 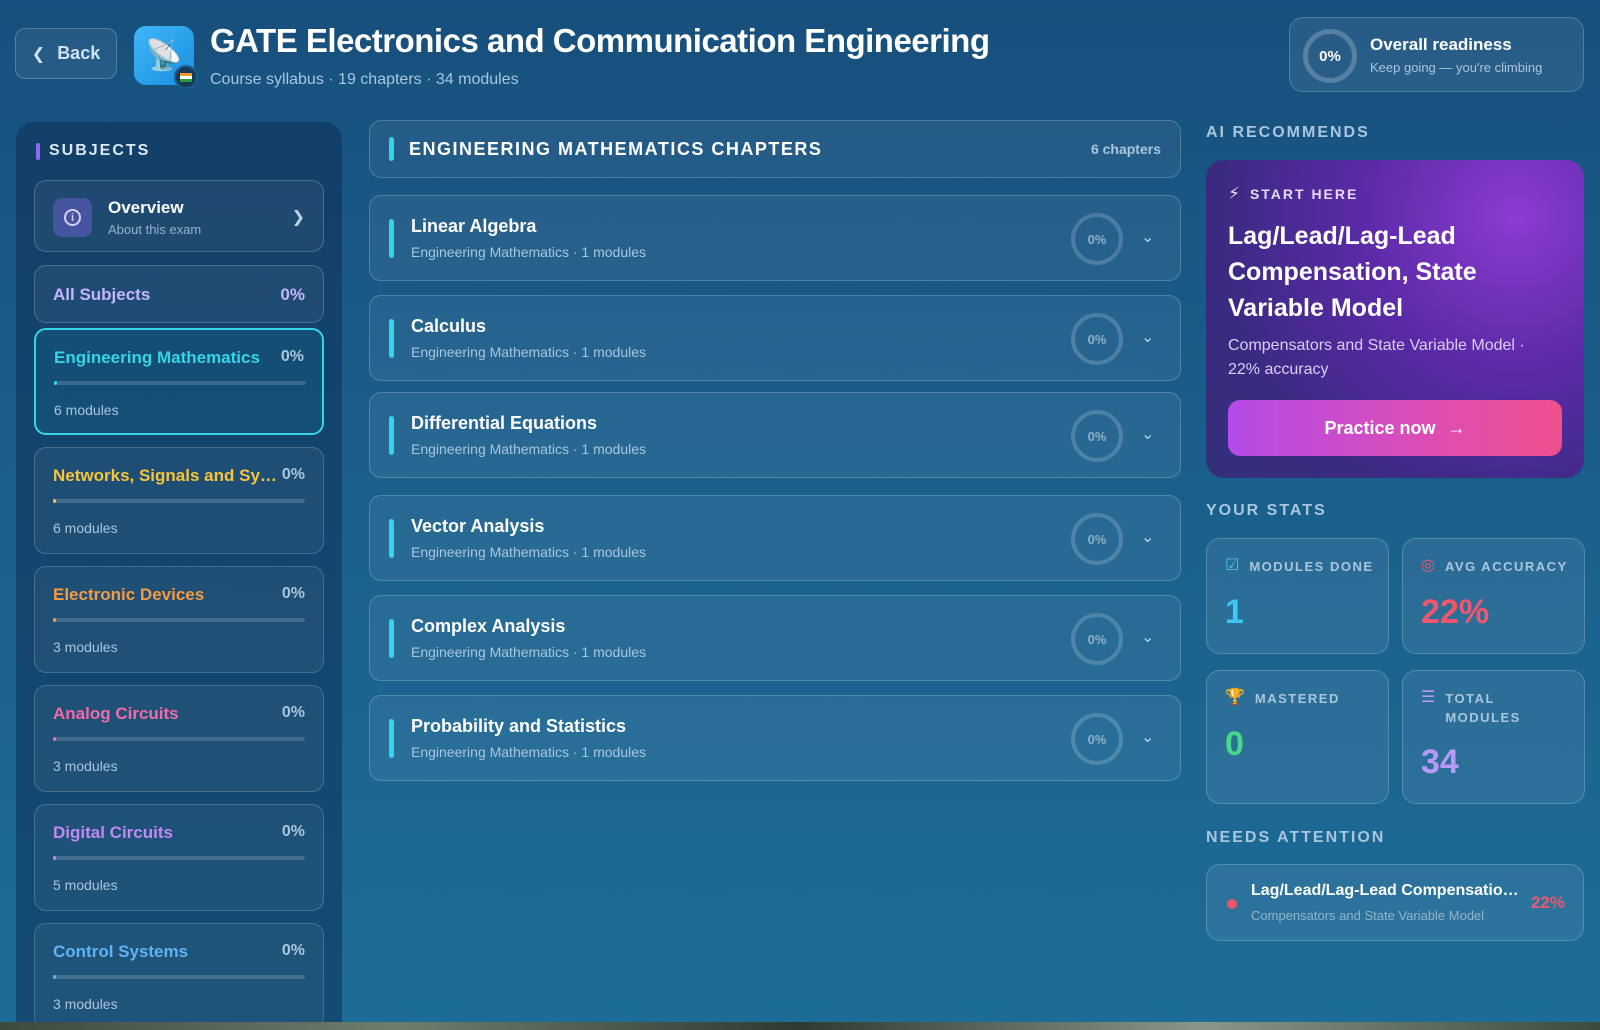 I want to click on stat-value: 0, so click(x=1234, y=744).